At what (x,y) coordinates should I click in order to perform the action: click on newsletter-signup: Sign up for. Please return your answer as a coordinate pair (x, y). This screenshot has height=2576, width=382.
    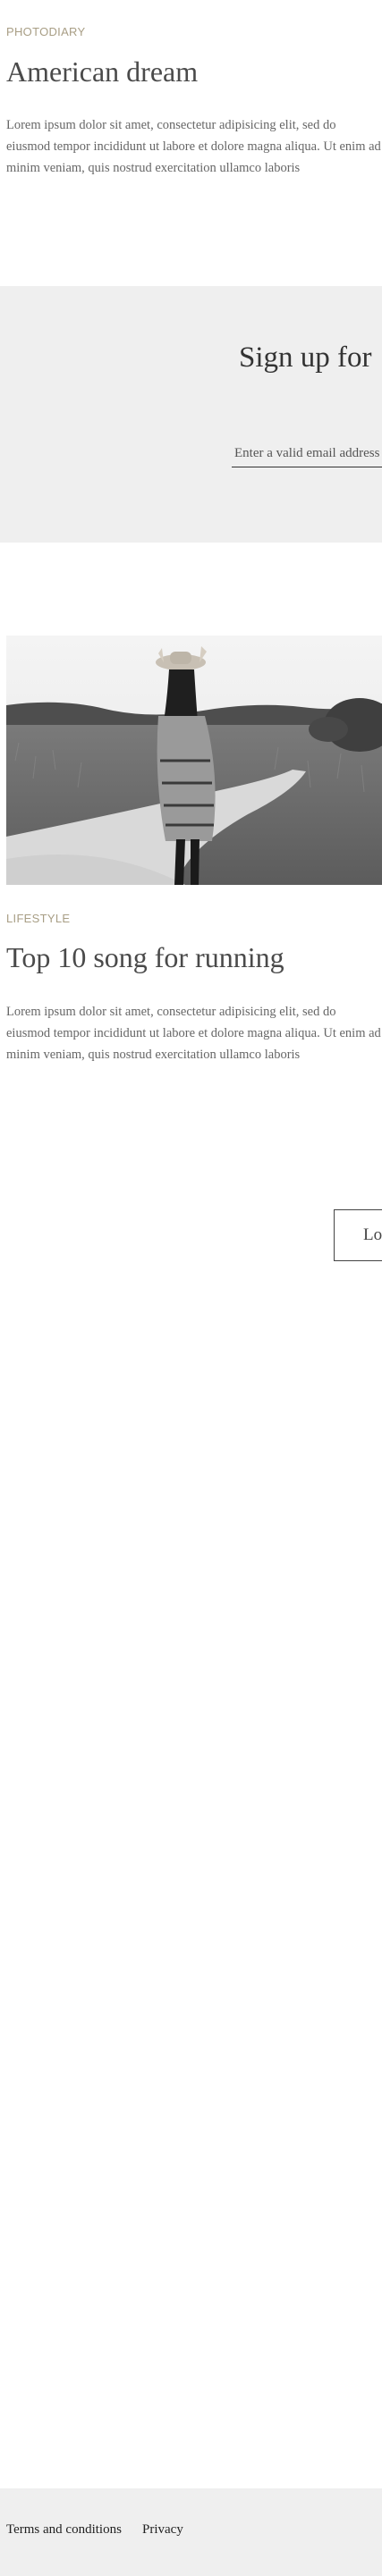
    Looking at the image, I should click on (191, 415).